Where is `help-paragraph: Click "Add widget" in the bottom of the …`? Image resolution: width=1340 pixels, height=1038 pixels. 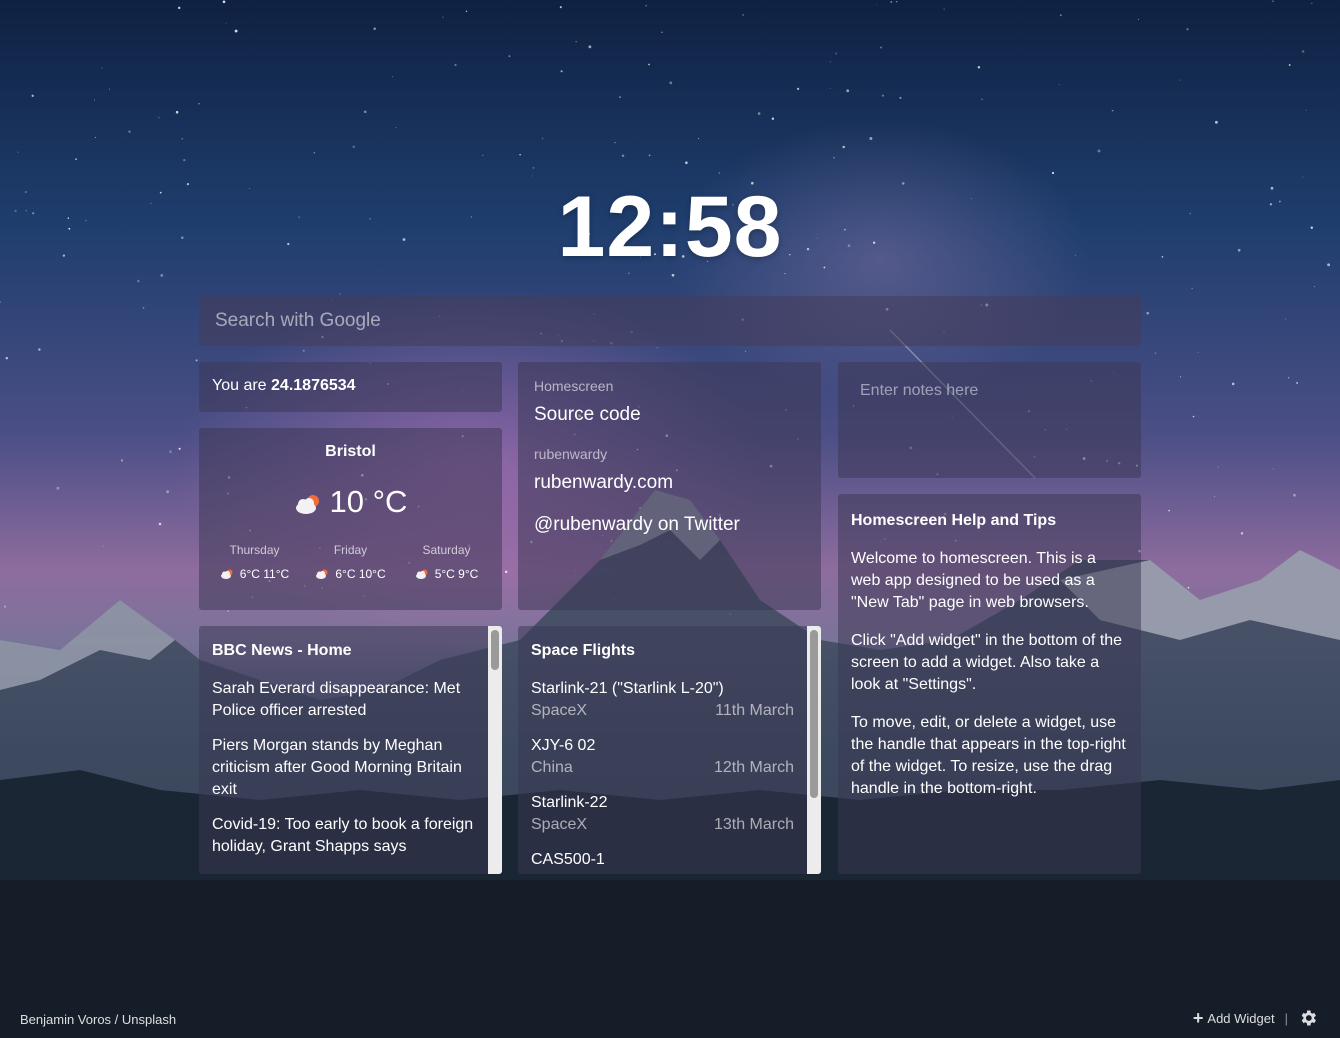
help-paragraph: Click "Add widget" in the bottom of the … is located at coordinates (987, 662).